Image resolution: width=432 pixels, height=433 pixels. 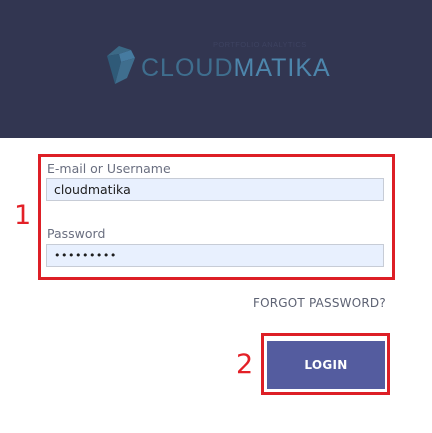 I want to click on password-input: •••••••••, so click(x=215, y=255).